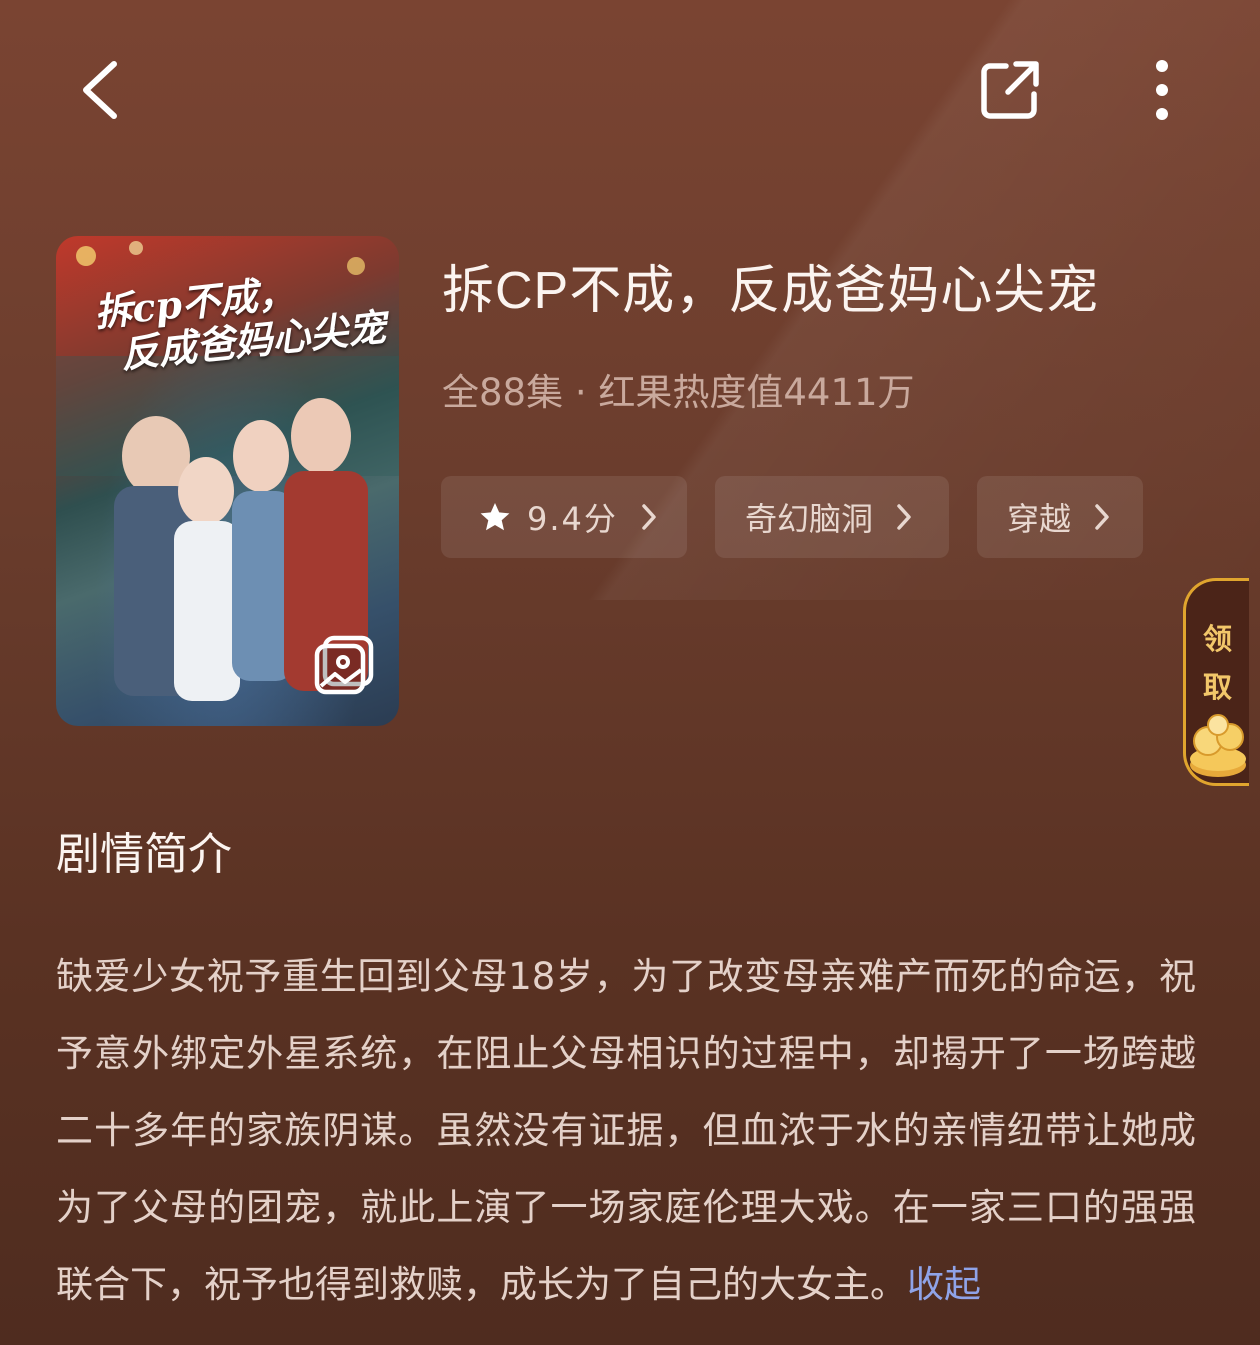  I want to click on claim-label: 领 取, so click(1217, 663).